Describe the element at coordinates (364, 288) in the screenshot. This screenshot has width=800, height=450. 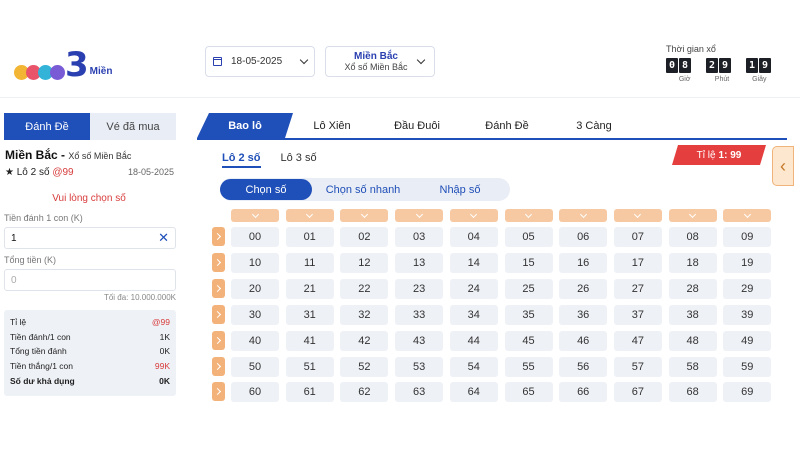
I see `number-cell: 22` at that location.